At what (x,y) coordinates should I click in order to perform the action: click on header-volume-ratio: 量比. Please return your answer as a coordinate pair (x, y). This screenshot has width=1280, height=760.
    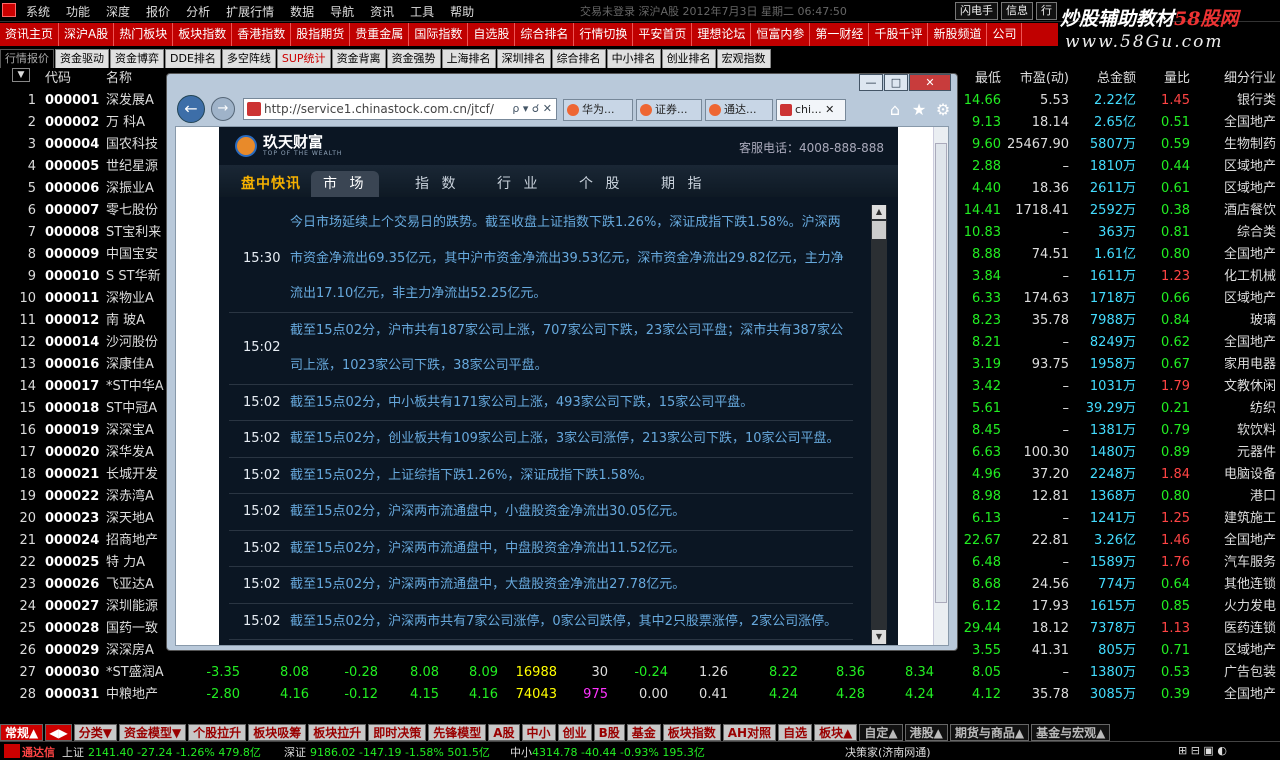
    Looking at the image, I should click on (1165, 79).